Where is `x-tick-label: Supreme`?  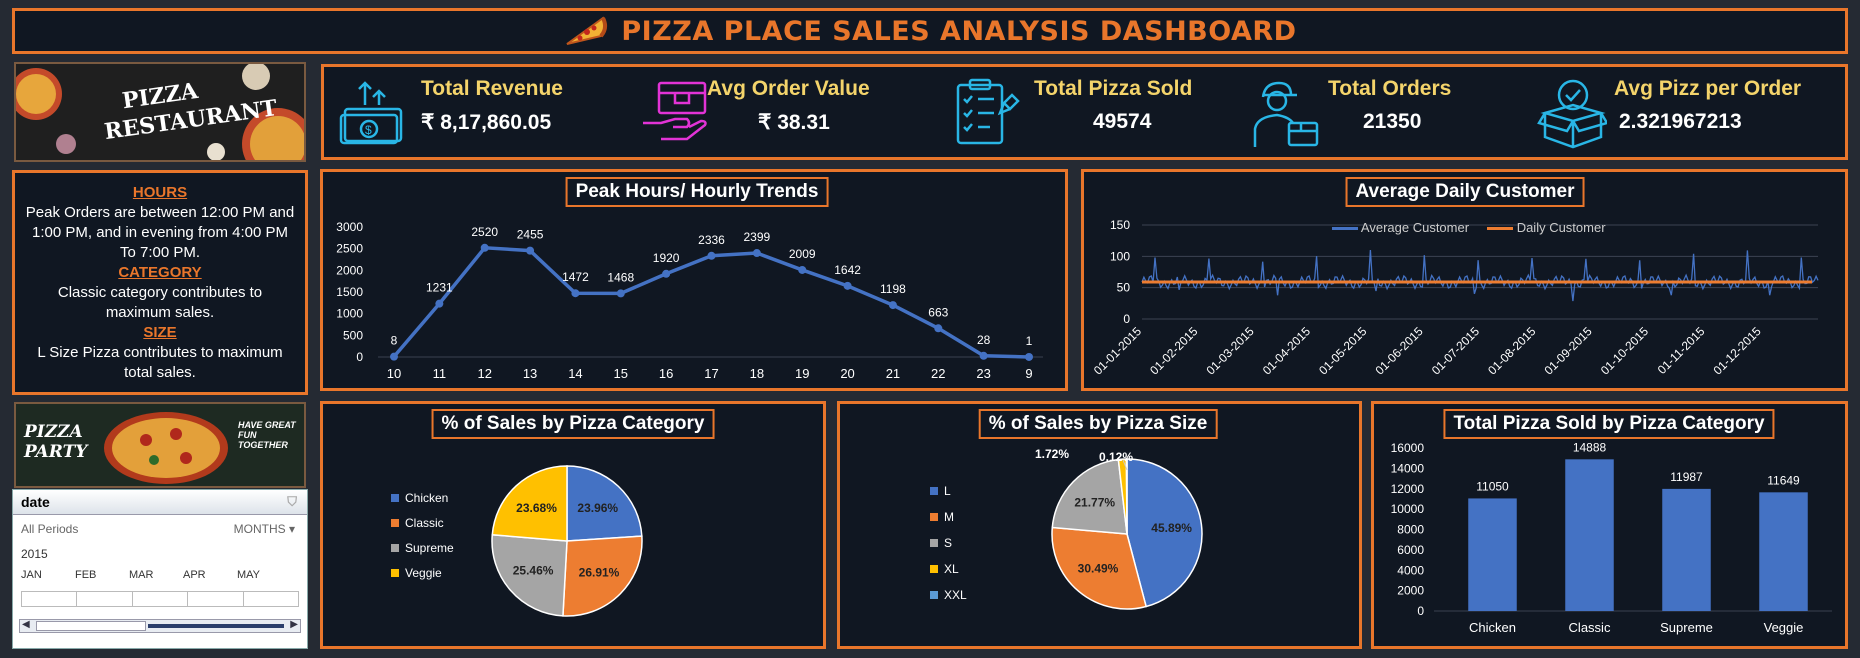 x-tick-label: Supreme is located at coordinates (1686, 627).